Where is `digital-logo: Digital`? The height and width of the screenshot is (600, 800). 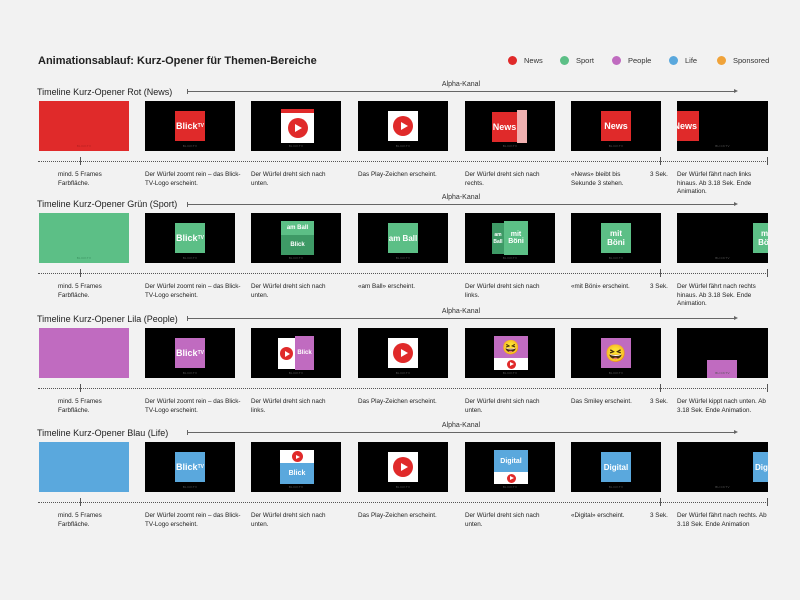 digital-logo: Digital is located at coordinates (616, 467).